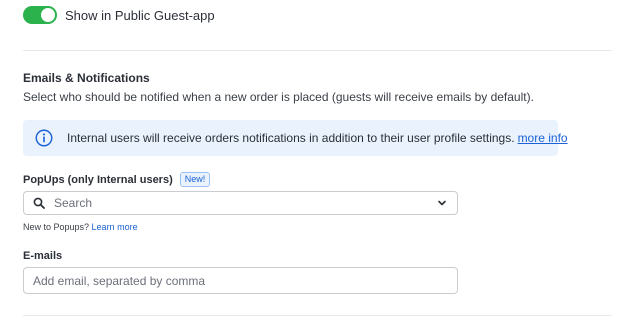 The image size is (634, 328). I want to click on popups-label-row: PopUps (only Internal users) New!, so click(117, 179).